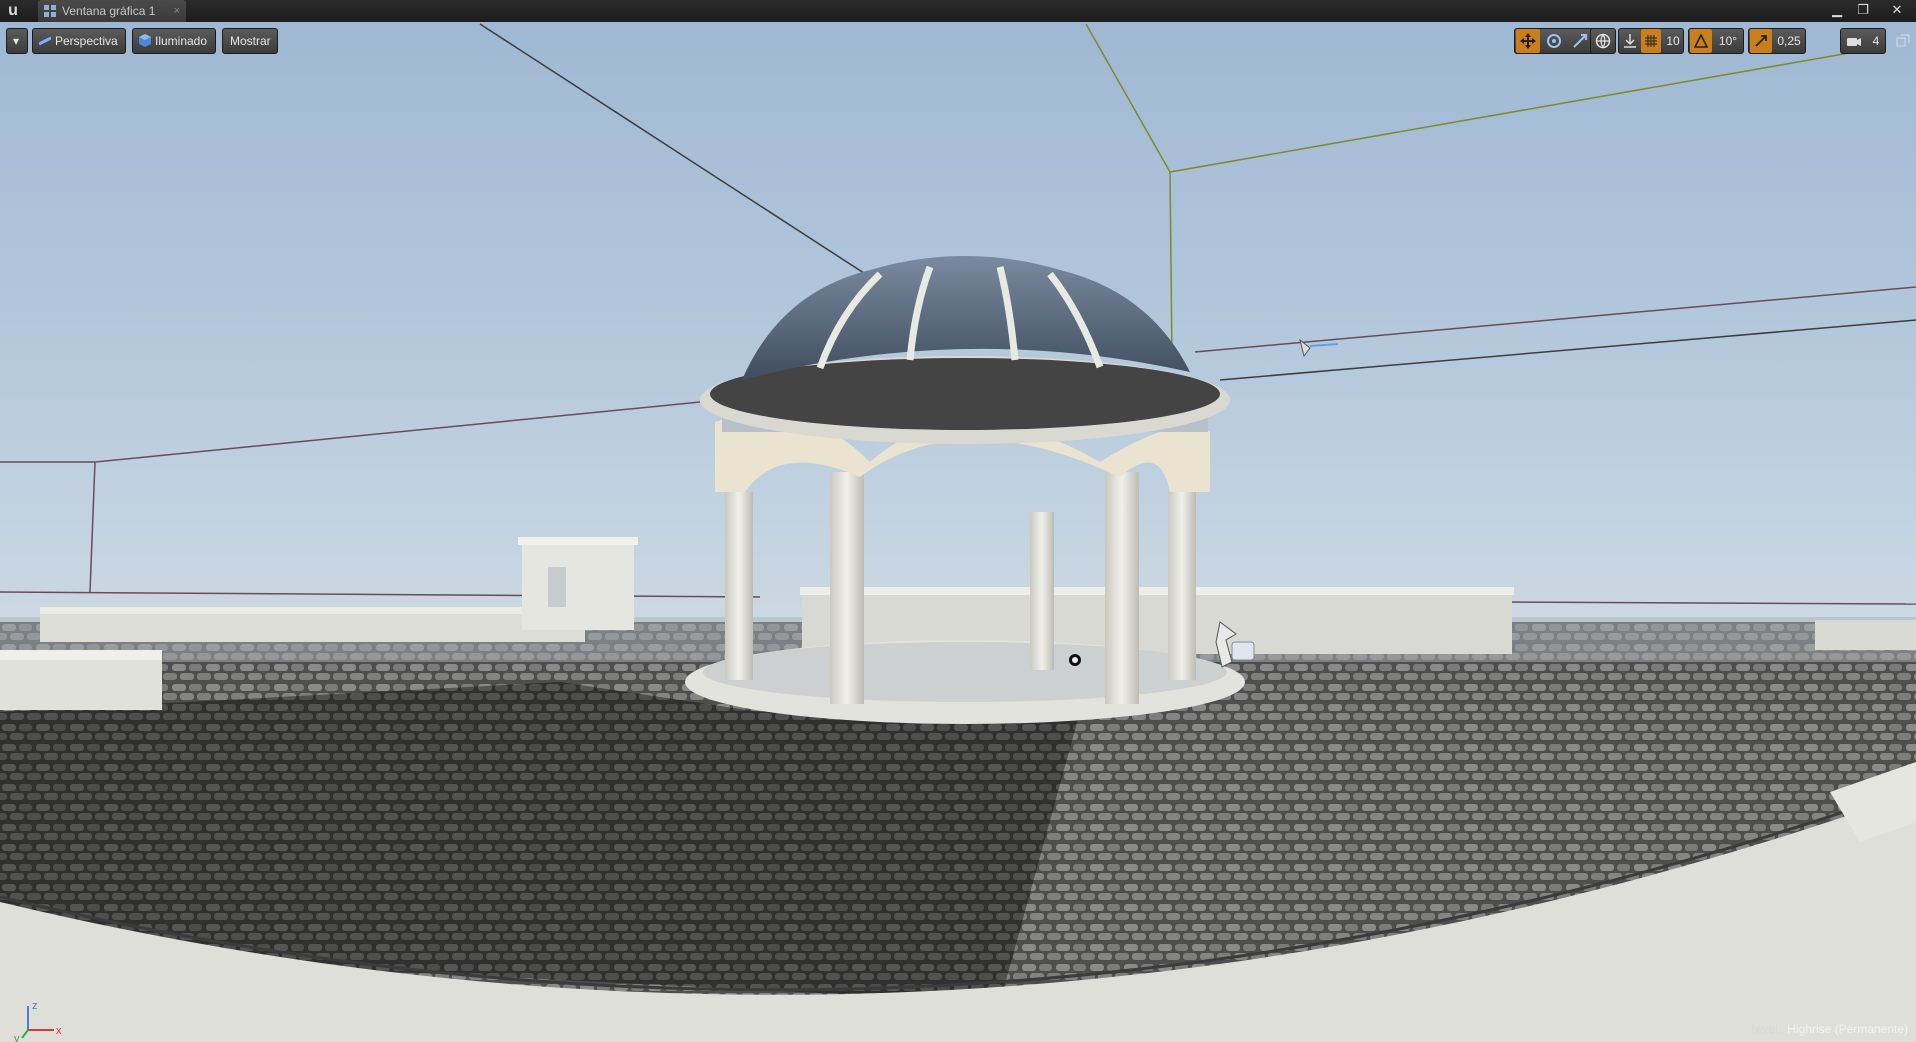  I want to click on show-button: Mostrar, so click(250, 41).